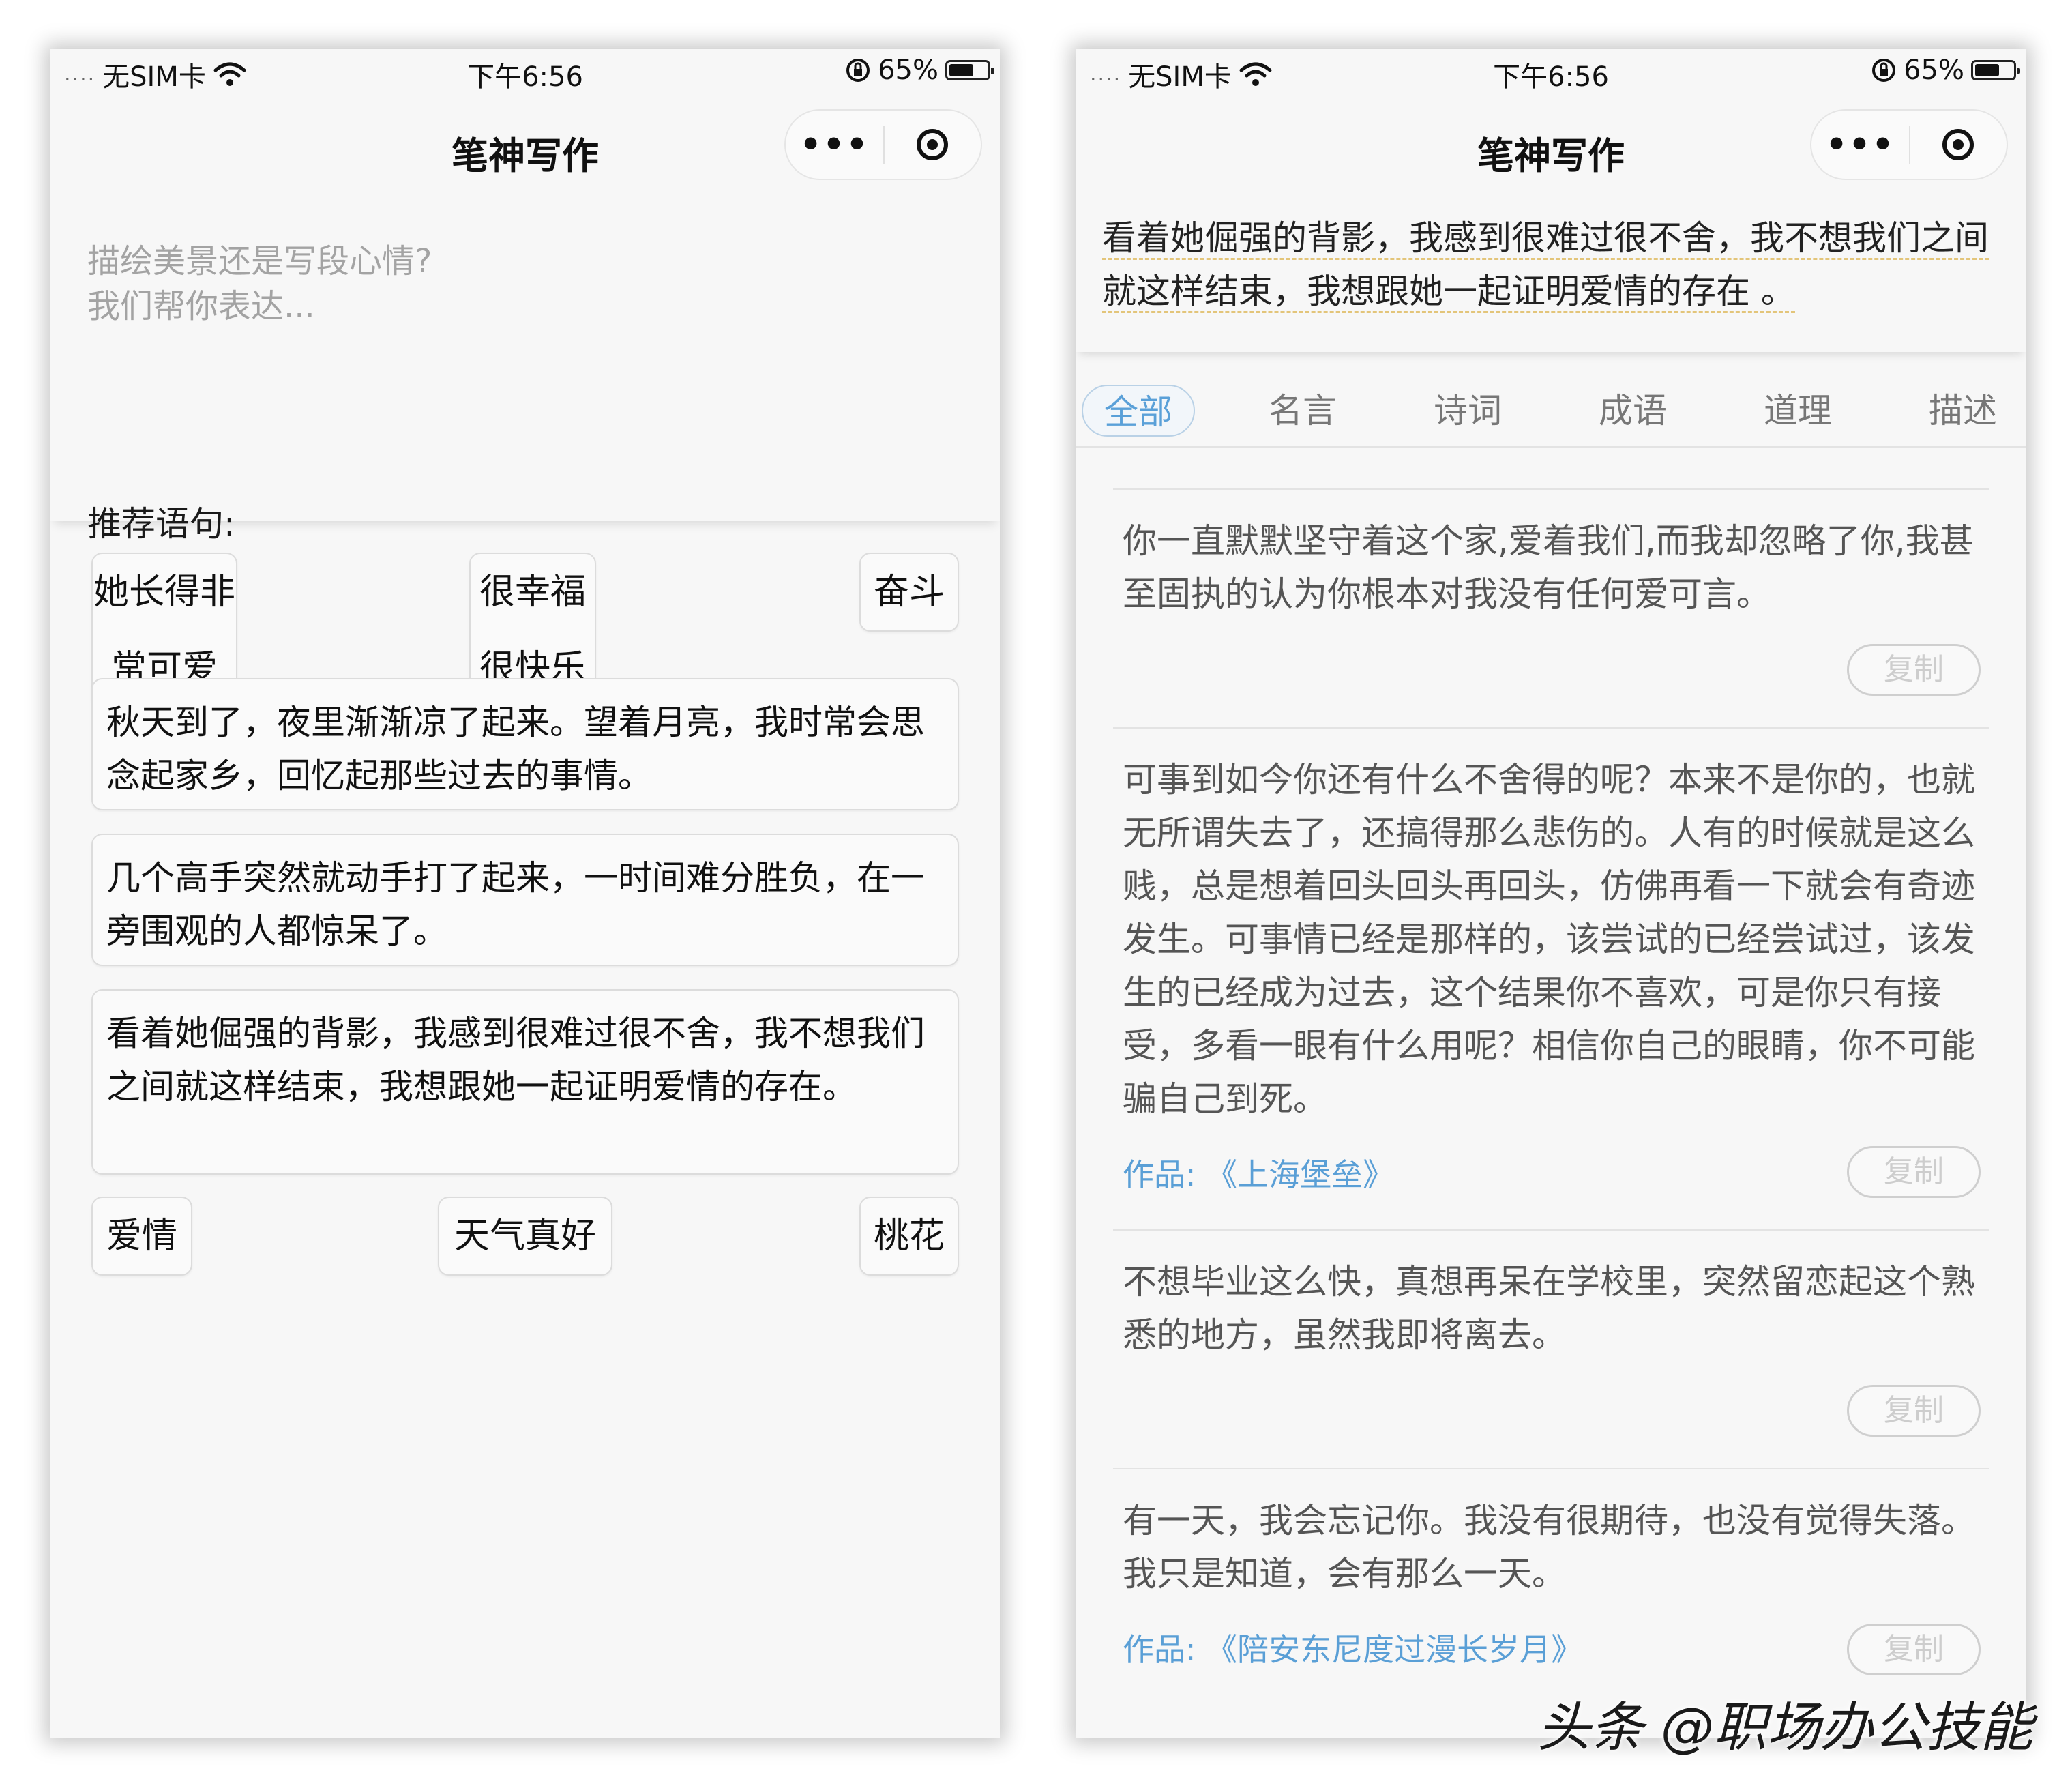  What do you see at coordinates (525, 900) in the screenshot?
I see `sentence-card: 几个高手突然就动手打了起来，一时间难分胜负，在一旁围观的人都惊呆了。` at bounding box center [525, 900].